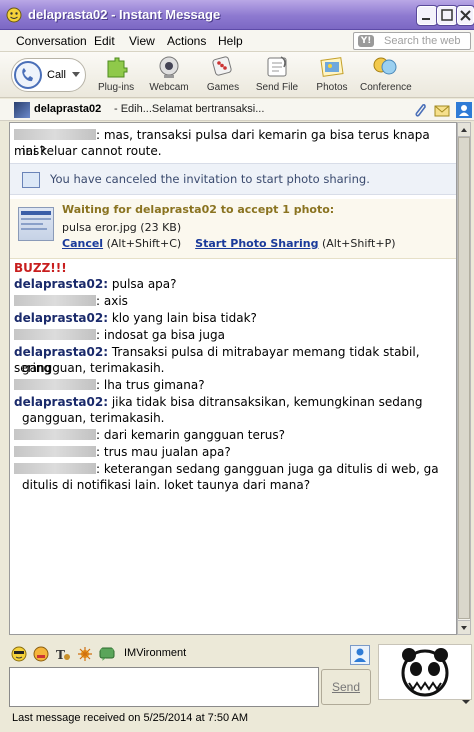 The image size is (474, 732). Describe the element at coordinates (76, 74) in the screenshot. I see `call-dropdown-icon` at that location.